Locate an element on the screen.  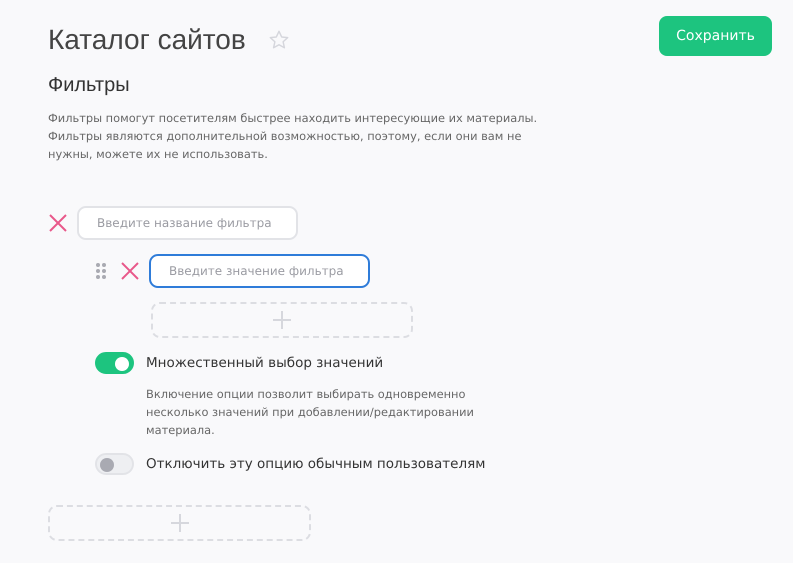
page-title: Каталог сайтов is located at coordinates (147, 40).